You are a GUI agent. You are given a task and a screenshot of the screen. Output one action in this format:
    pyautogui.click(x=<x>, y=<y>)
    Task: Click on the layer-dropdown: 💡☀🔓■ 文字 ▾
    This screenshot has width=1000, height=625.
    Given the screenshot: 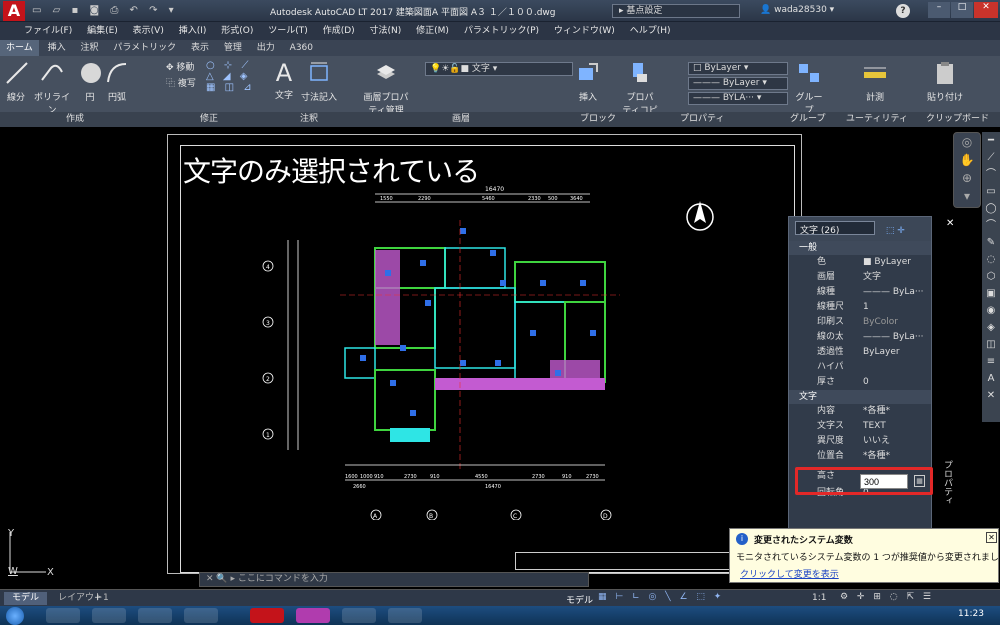 What is the action you would take?
    pyautogui.click(x=499, y=69)
    